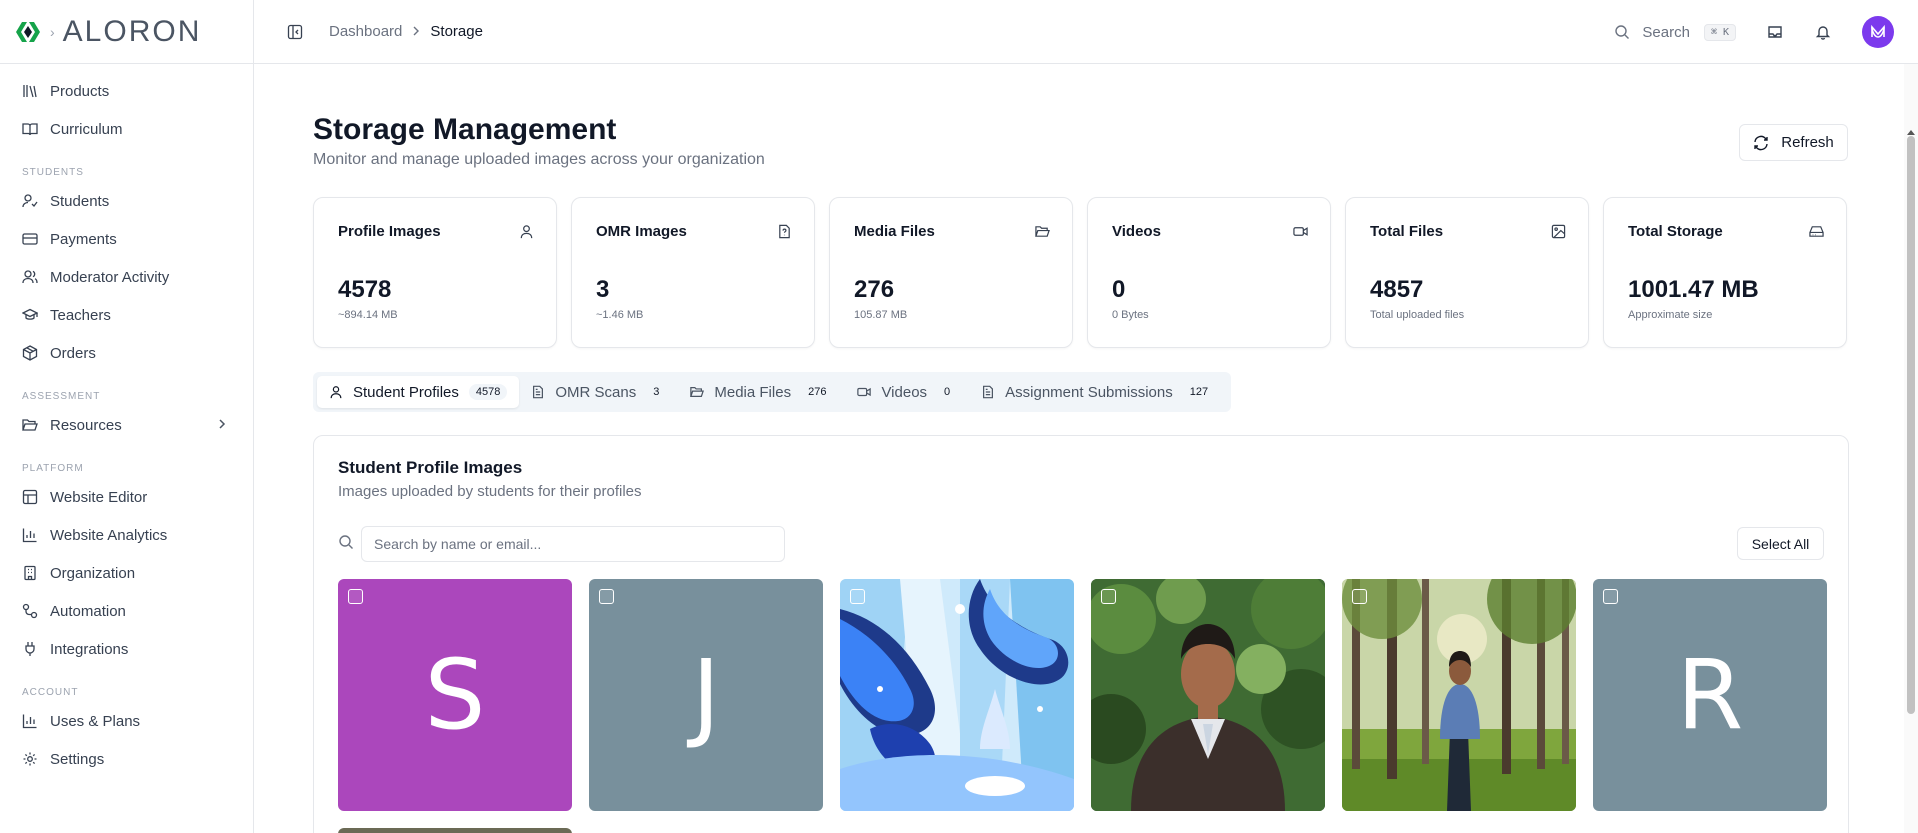 This screenshot has height=833, width=1918. I want to click on sidebar-item-organization: Organization, so click(126, 573).